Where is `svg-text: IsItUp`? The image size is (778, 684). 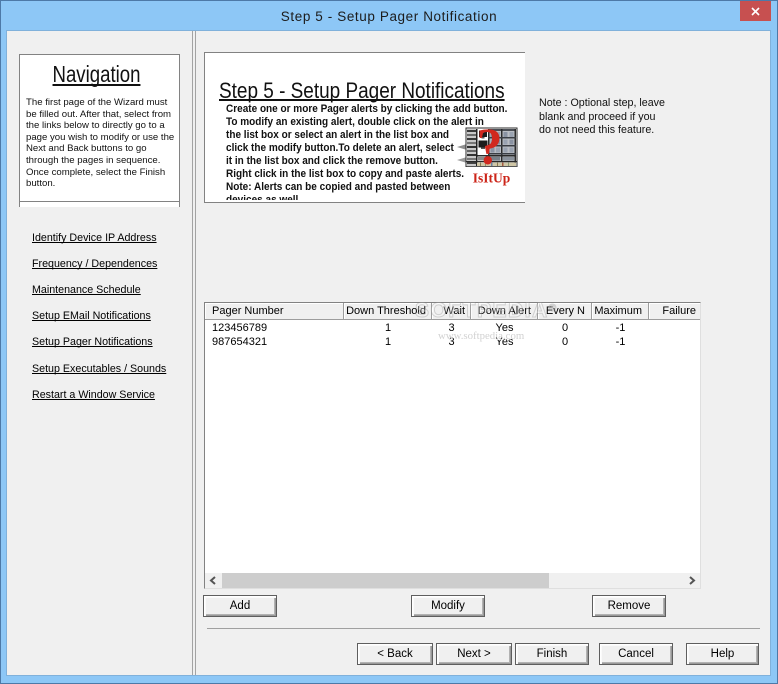 svg-text: IsItUp is located at coordinates (492, 178).